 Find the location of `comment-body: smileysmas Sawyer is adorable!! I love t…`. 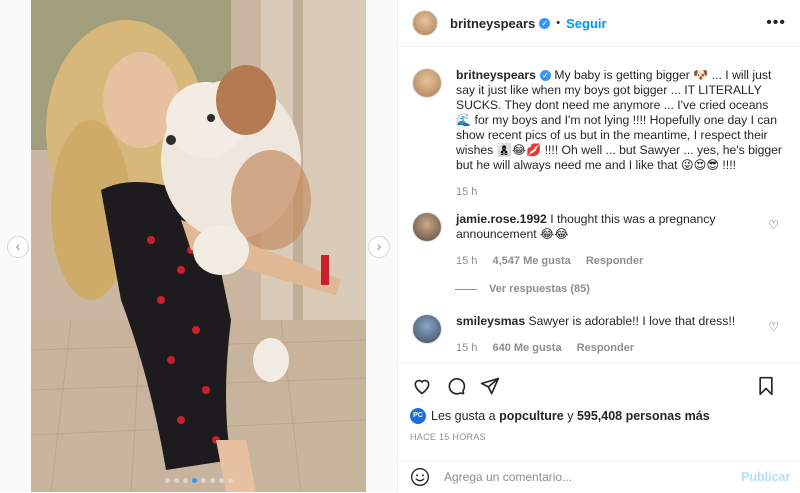

comment-body: smileysmas Sawyer is adorable!! I love t… is located at coordinates (621, 335).